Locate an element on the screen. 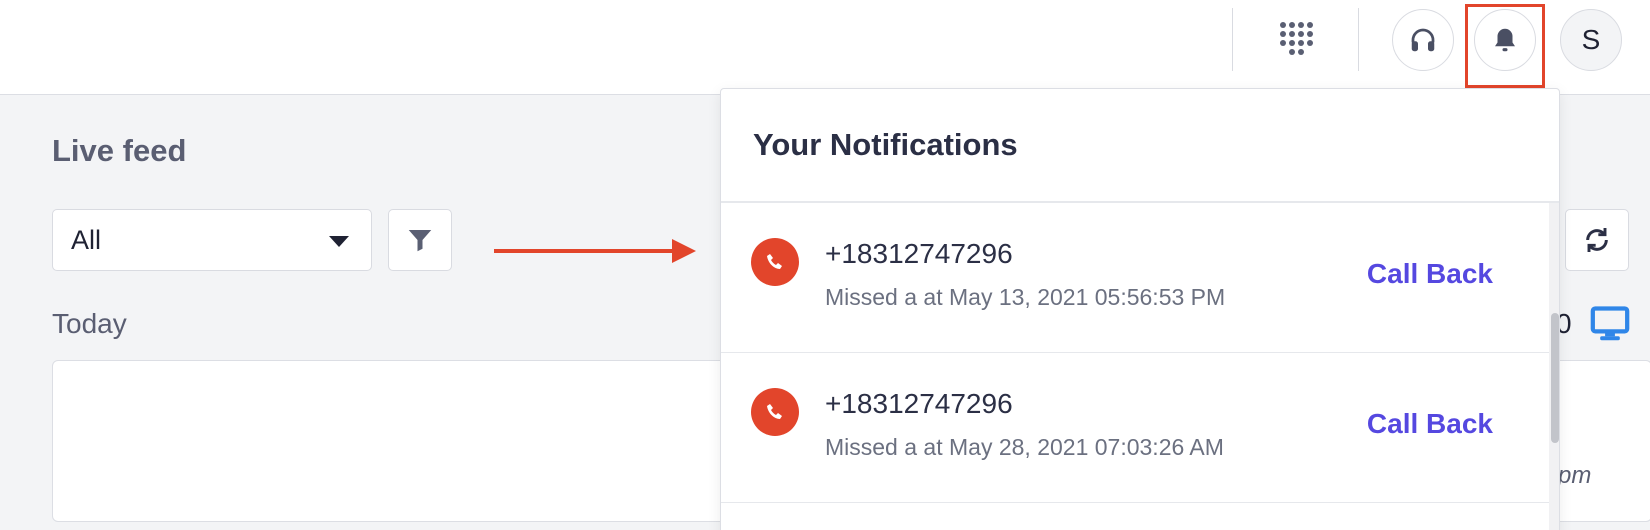  scrollbar is located at coordinates (1554, 366).